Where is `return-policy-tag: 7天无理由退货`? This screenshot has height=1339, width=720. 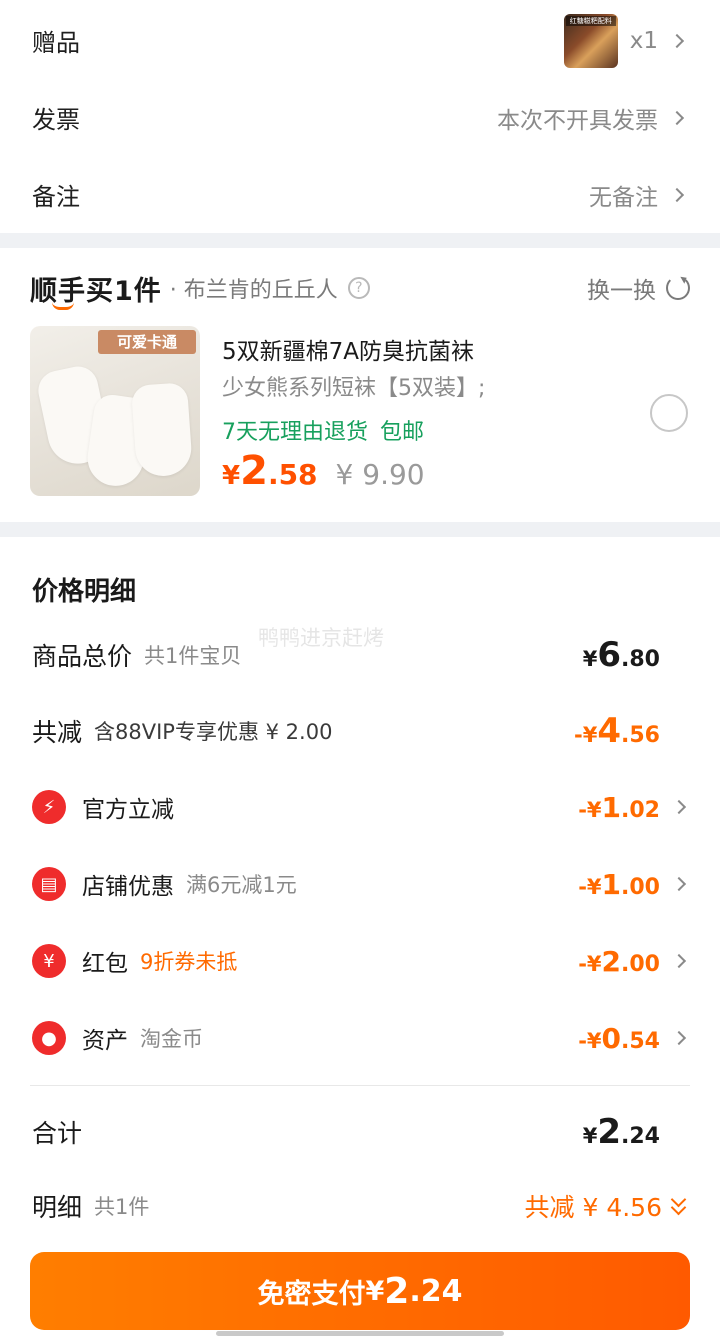 return-policy-tag: 7天无理由退货 is located at coordinates (295, 432).